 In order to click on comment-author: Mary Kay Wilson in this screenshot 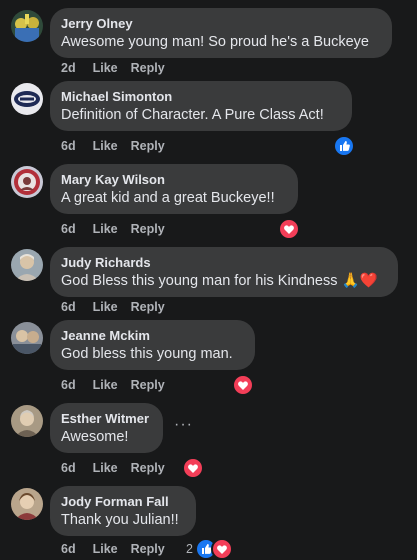, I will do `click(173, 180)`.